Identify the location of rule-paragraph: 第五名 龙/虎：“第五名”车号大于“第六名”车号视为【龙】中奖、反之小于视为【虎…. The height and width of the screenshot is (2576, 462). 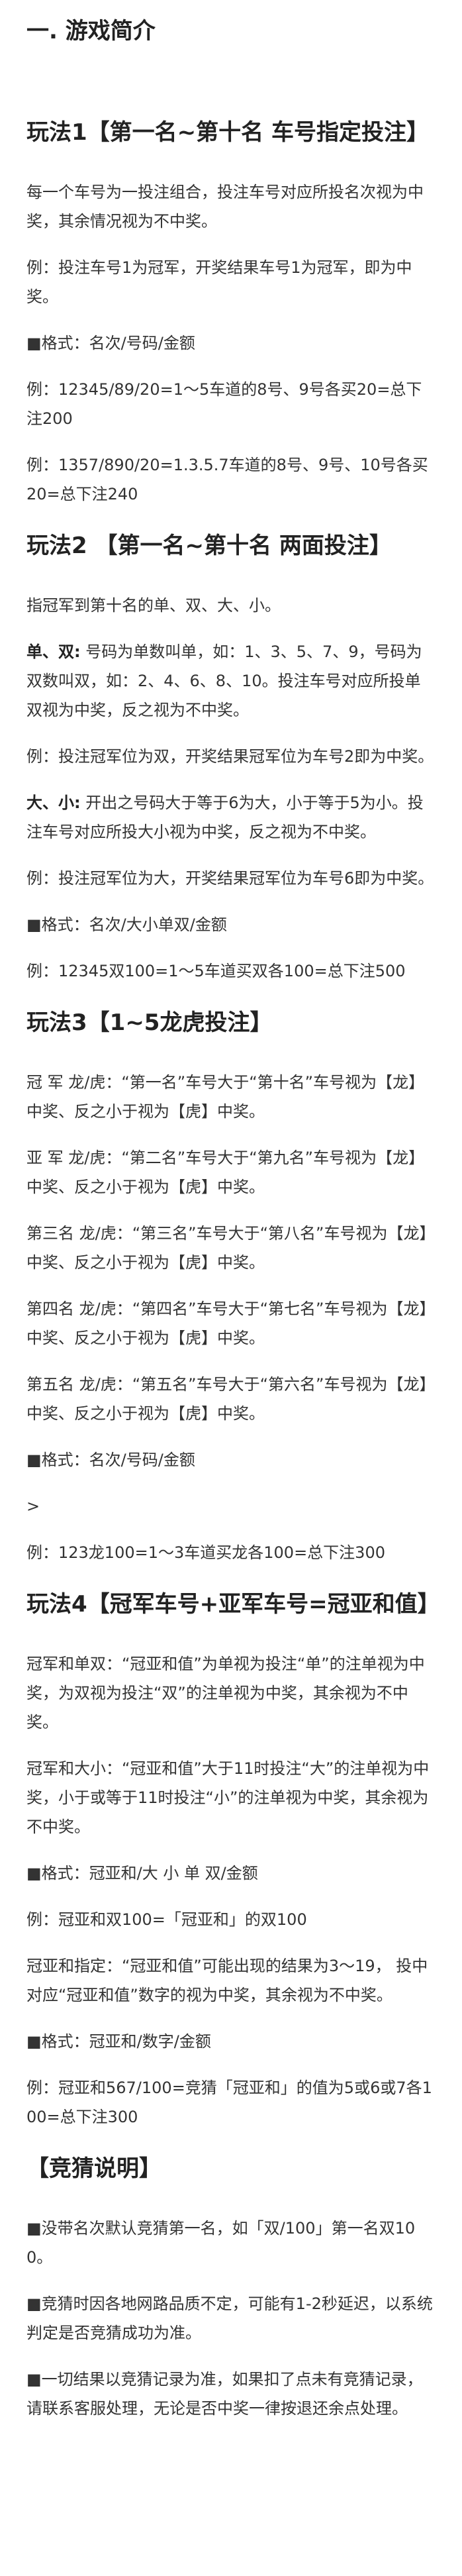
(230, 1399).